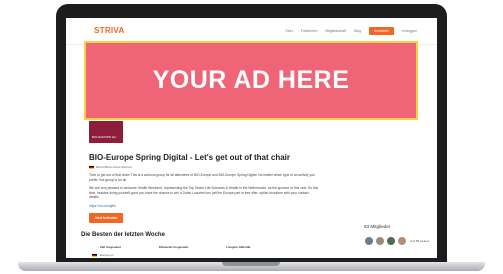 This screenshot has width=503, height=274. I want to click on nav-link-features: Funktionen, so click(309, 31).